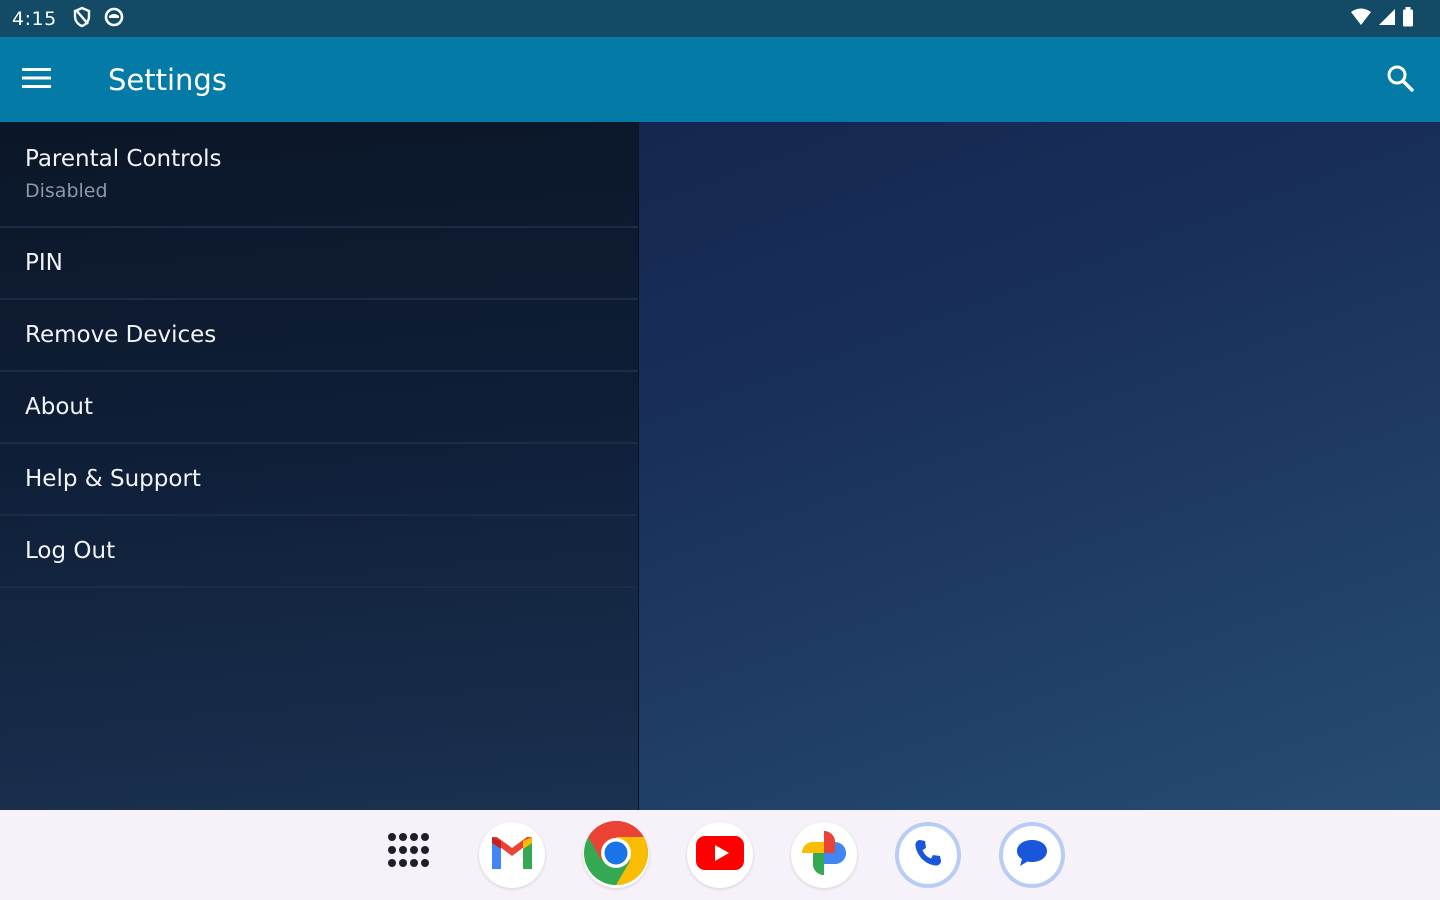  I want to click on messages-icon, so click(1032, 855).